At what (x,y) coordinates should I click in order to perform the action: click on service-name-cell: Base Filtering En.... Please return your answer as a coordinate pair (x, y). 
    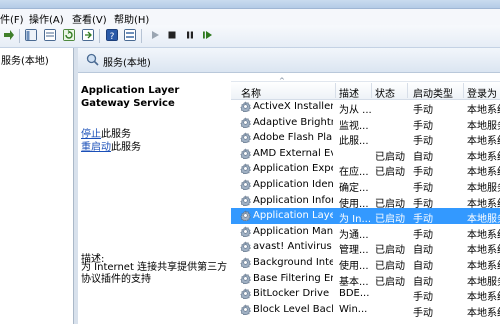
    Looking at the image, I should click on (293, 278).